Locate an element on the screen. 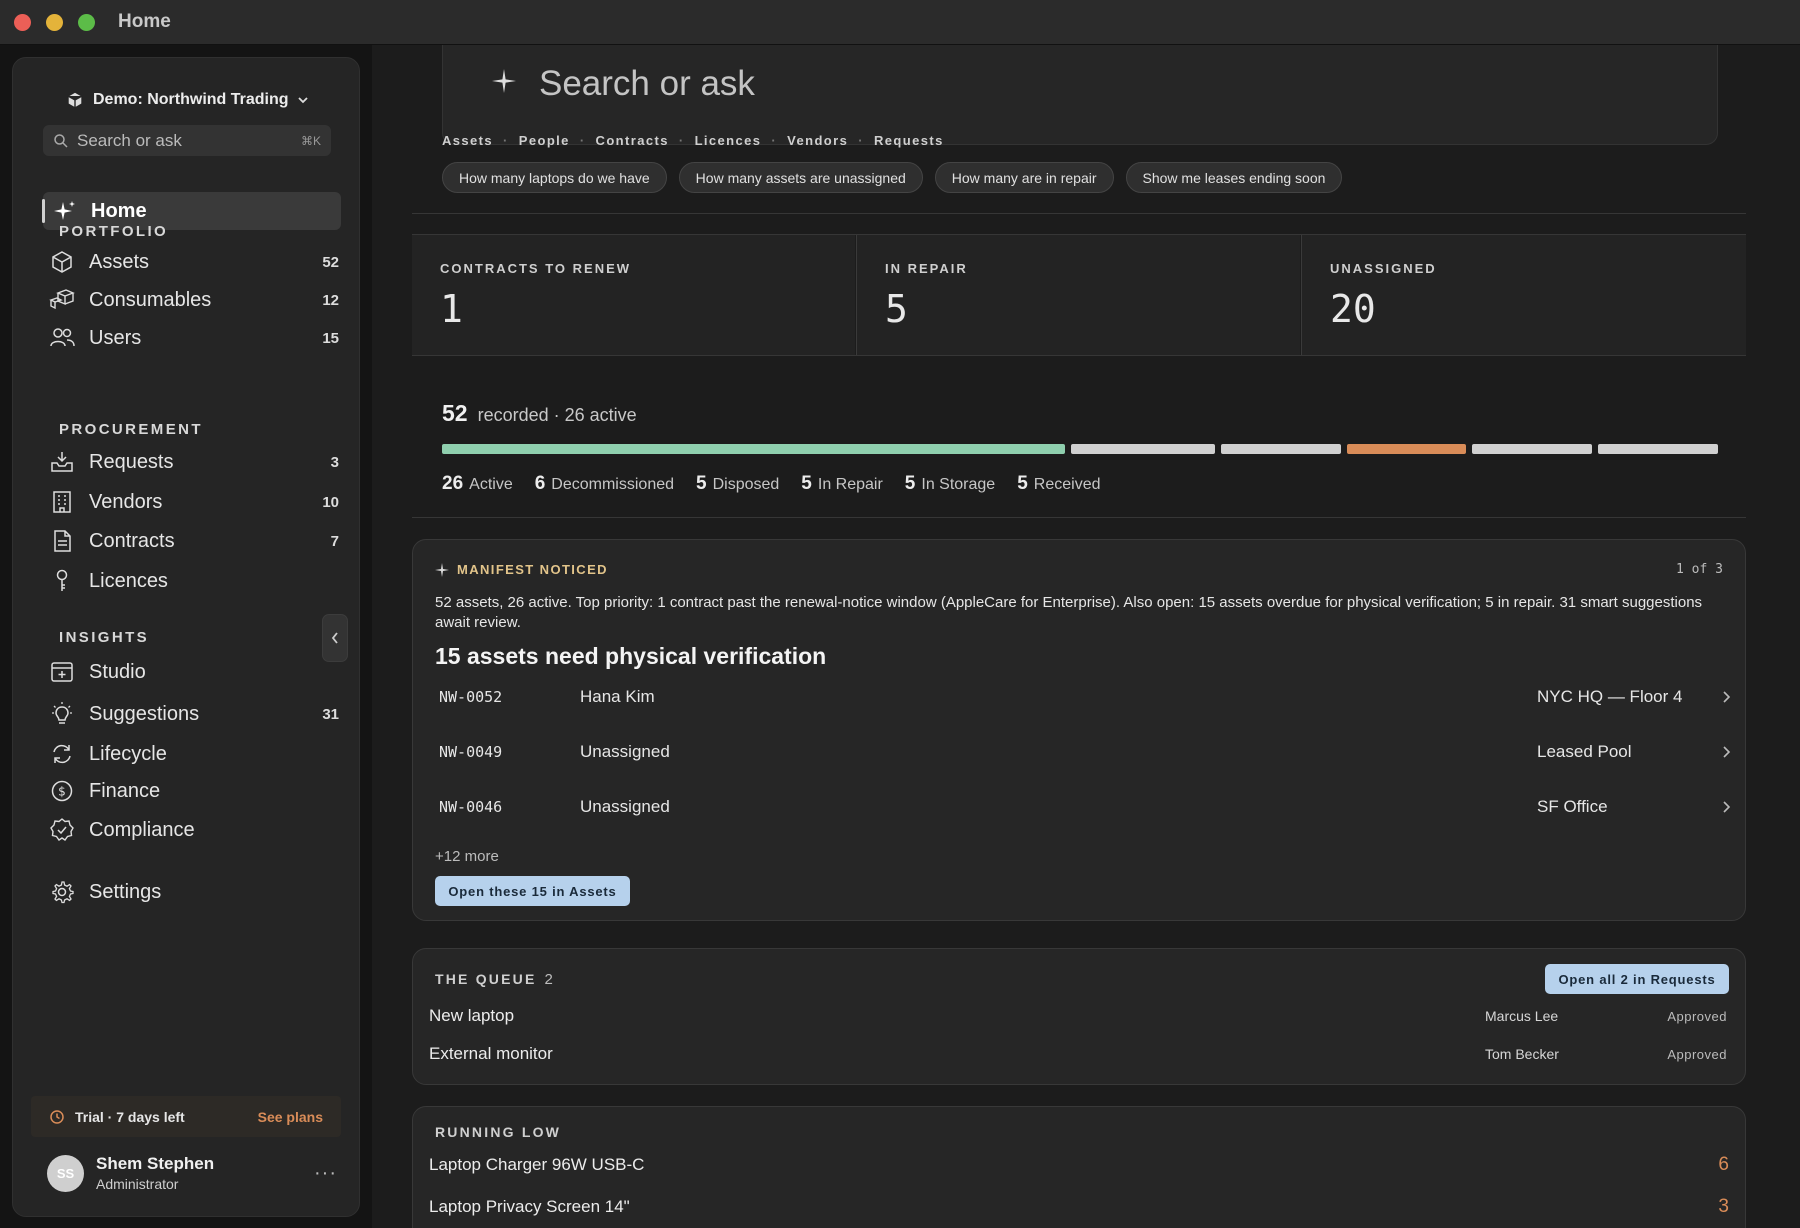 Image resolution: width=1800 pixels, height=1228 pixels. sidebar-item-label: Suggestions is located at coordinates (144, 713).